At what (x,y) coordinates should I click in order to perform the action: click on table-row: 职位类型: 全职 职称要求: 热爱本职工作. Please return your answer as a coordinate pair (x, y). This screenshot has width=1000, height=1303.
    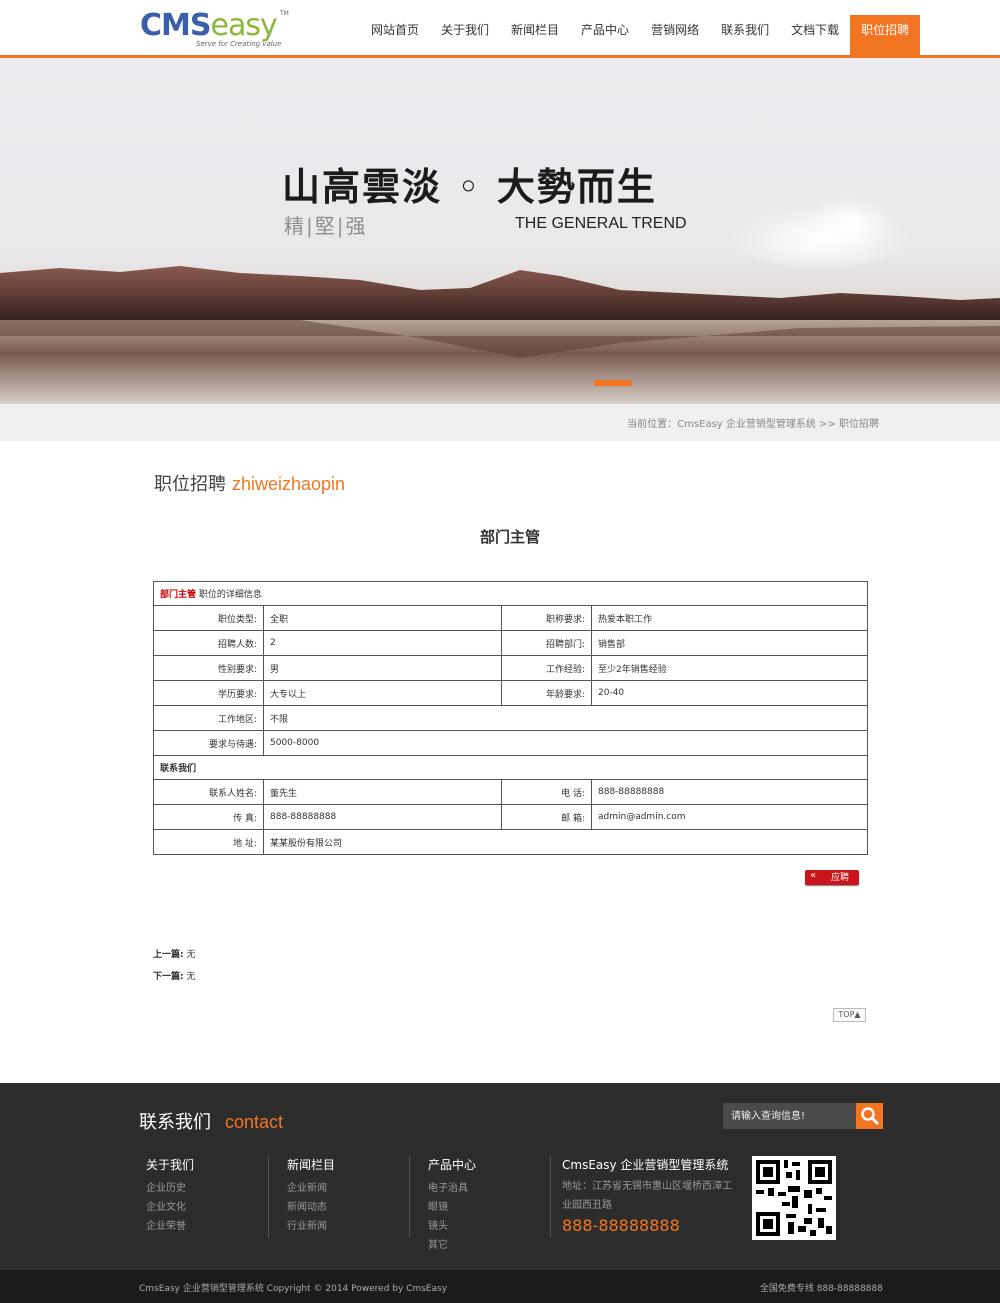
    Looking at the image, I should click on (510, 618).